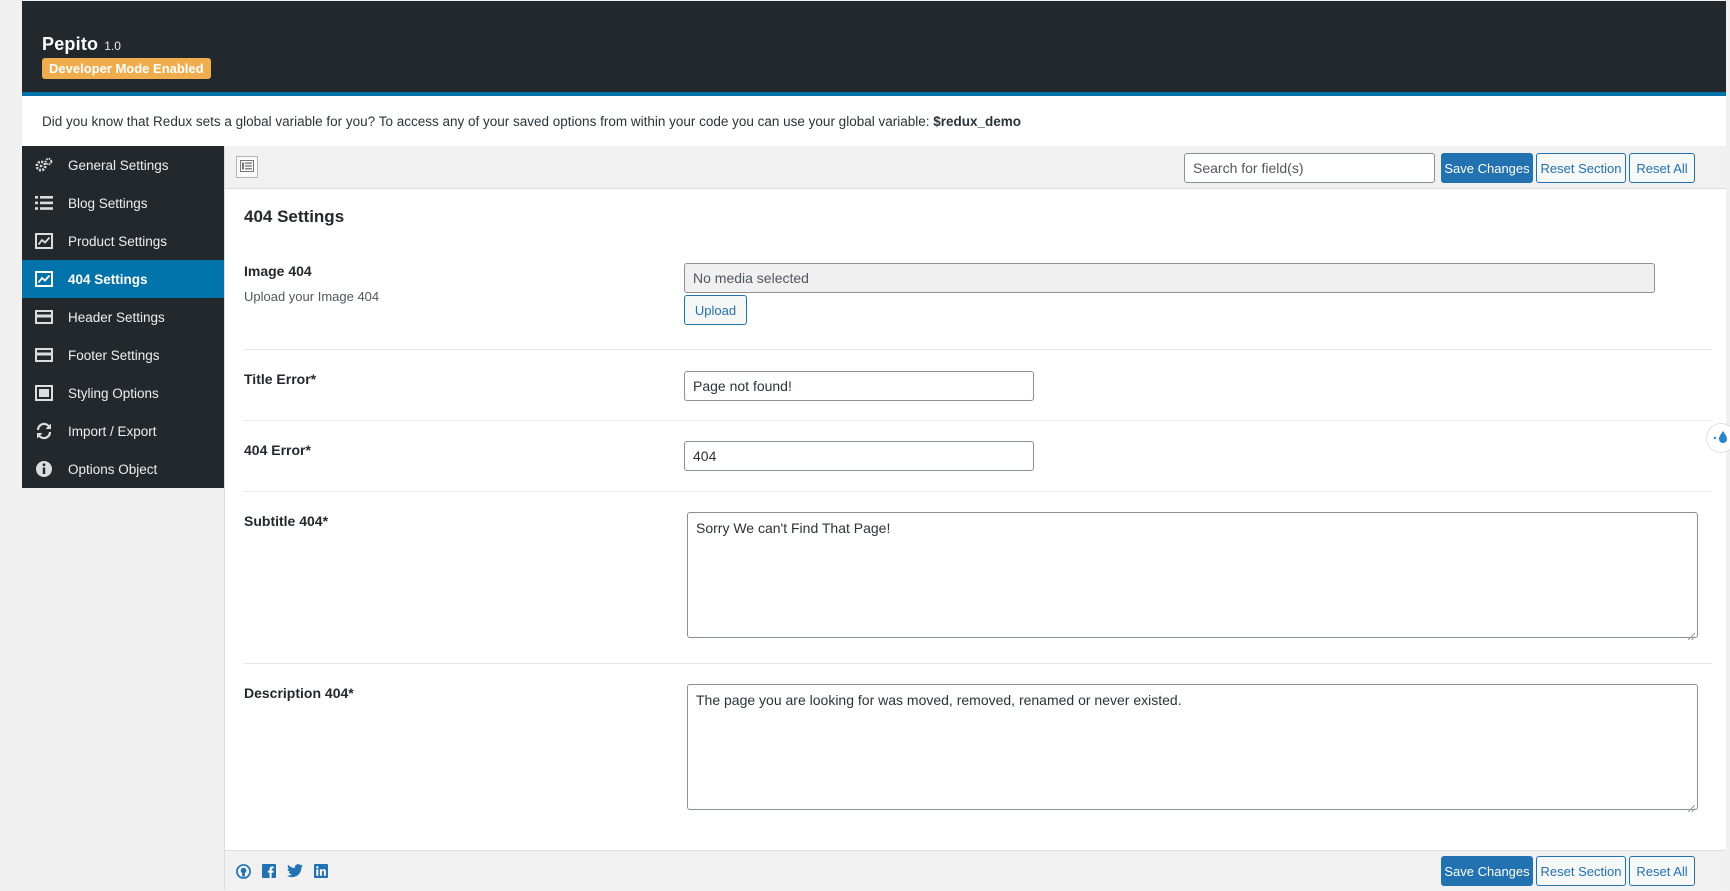  I want to click on sidebar-item-options-object: Options Object, so click(123, 469).